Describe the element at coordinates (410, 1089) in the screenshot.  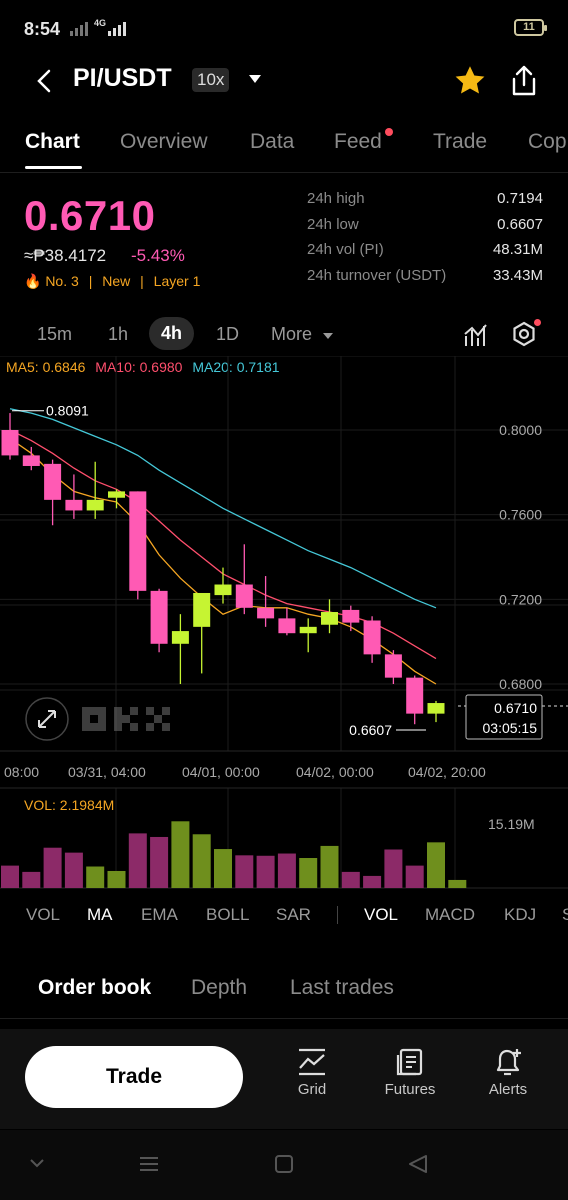
I see `futures-label: Futures` at that location.